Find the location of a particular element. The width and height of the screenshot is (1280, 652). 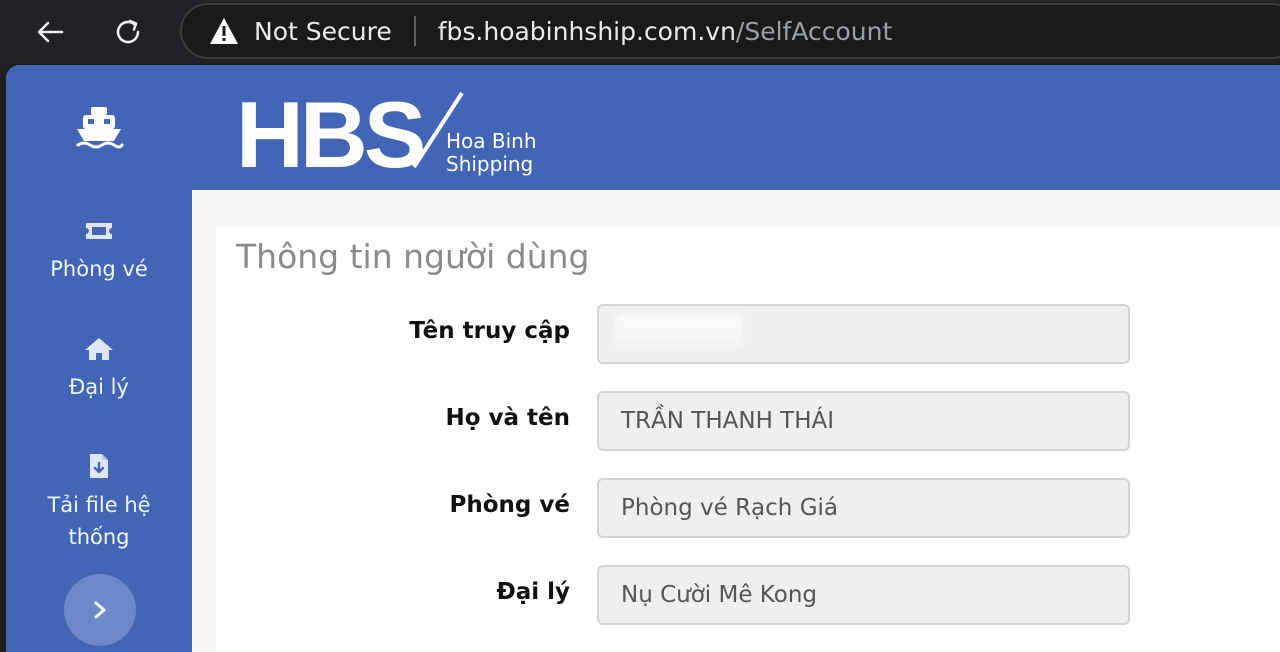

address-divider is located at coordinates (414, 31).